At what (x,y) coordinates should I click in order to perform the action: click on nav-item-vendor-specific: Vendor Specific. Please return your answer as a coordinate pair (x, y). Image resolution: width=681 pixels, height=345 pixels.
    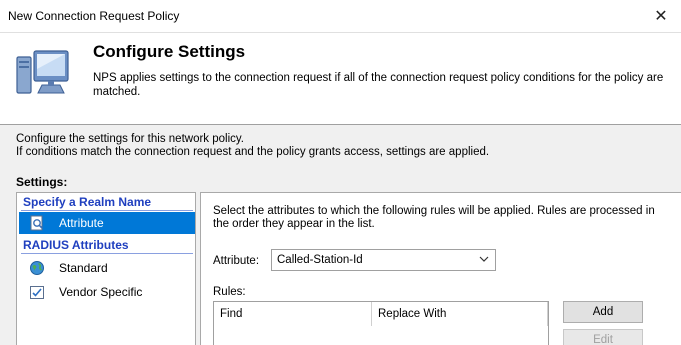
    Looking at the image, I should click on (107, 292).